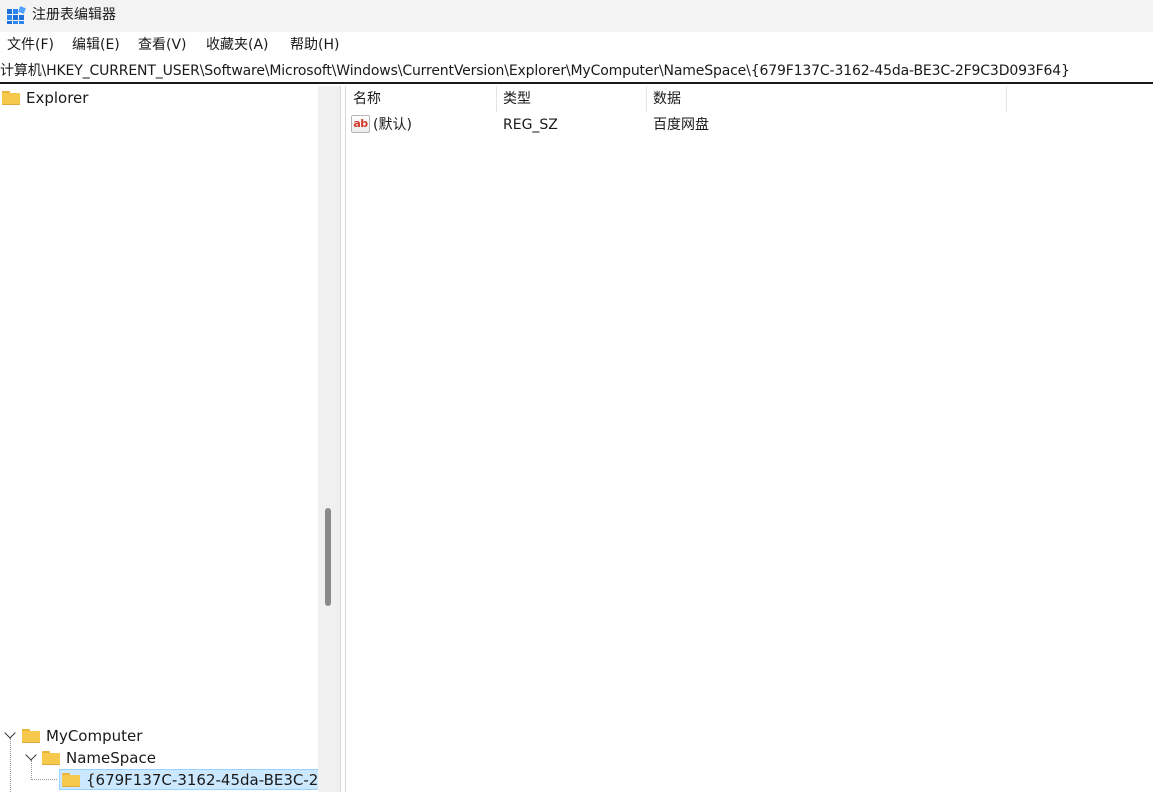  What do you see at coordinates (237, 45) in the screenshot?
I see `menu-favorites: 收藏夹(A)` at bounding box center [237, 45].